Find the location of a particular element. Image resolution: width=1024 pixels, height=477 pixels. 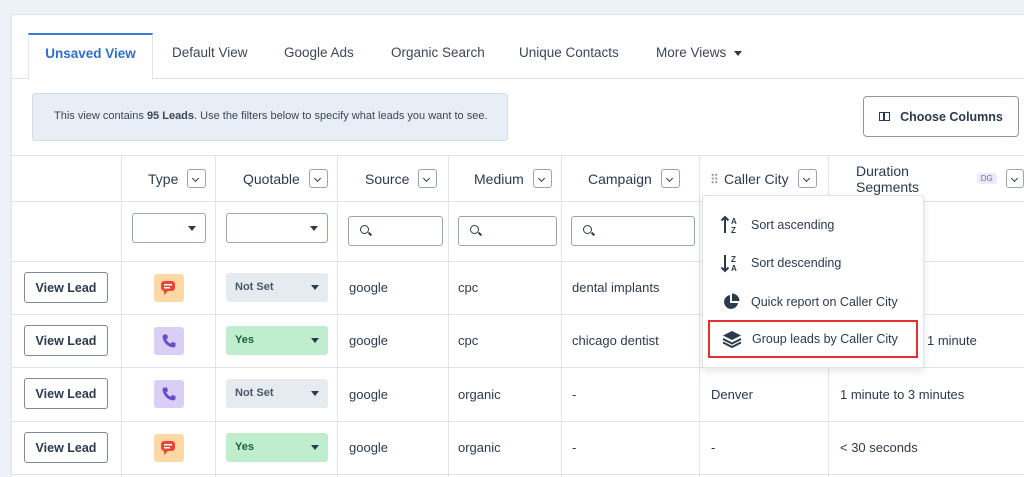

sort-descending-icon: ZA is located at coordinates (731, 263).